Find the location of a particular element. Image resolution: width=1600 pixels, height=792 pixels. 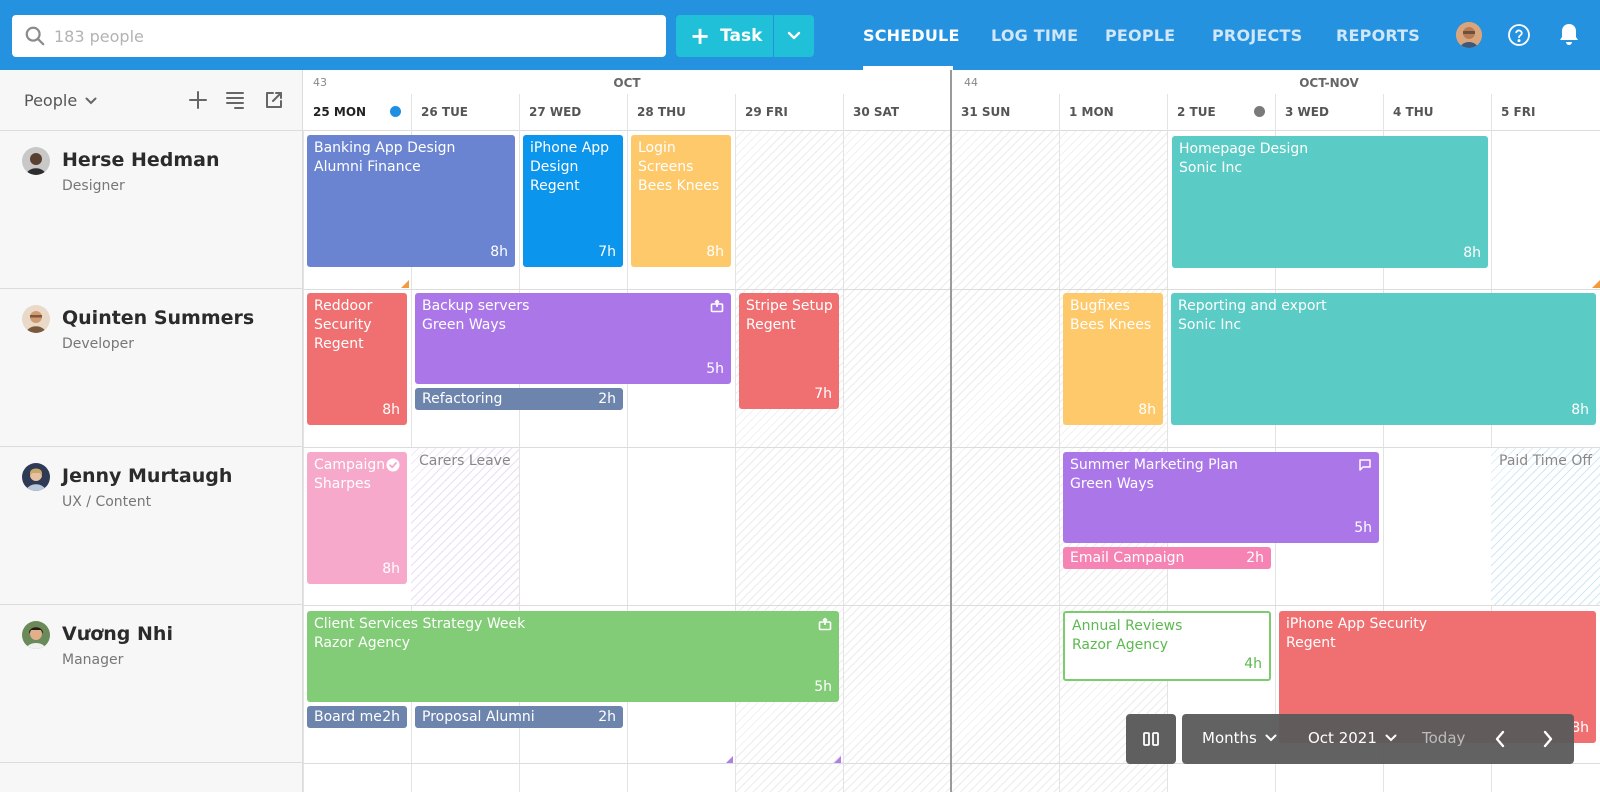

person-name: Herse Hedman is located at coordinates (141, 160).